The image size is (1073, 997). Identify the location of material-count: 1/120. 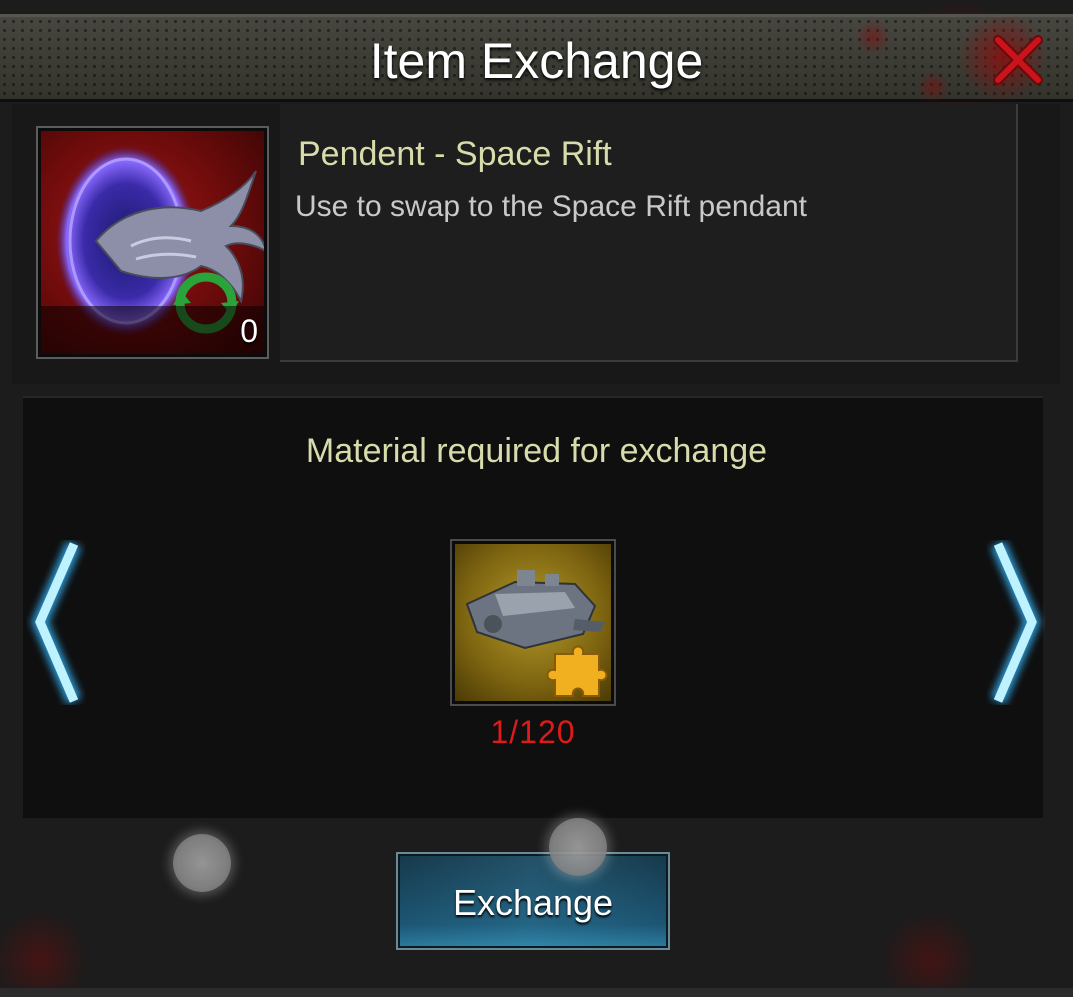
(533, 732).